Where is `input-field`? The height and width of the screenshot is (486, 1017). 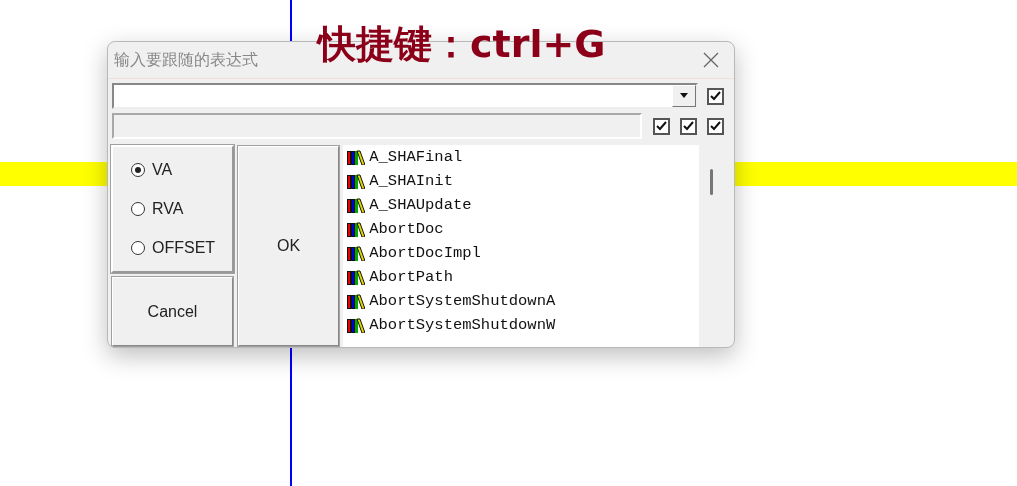
input-field is located at coordinates (377, 126).